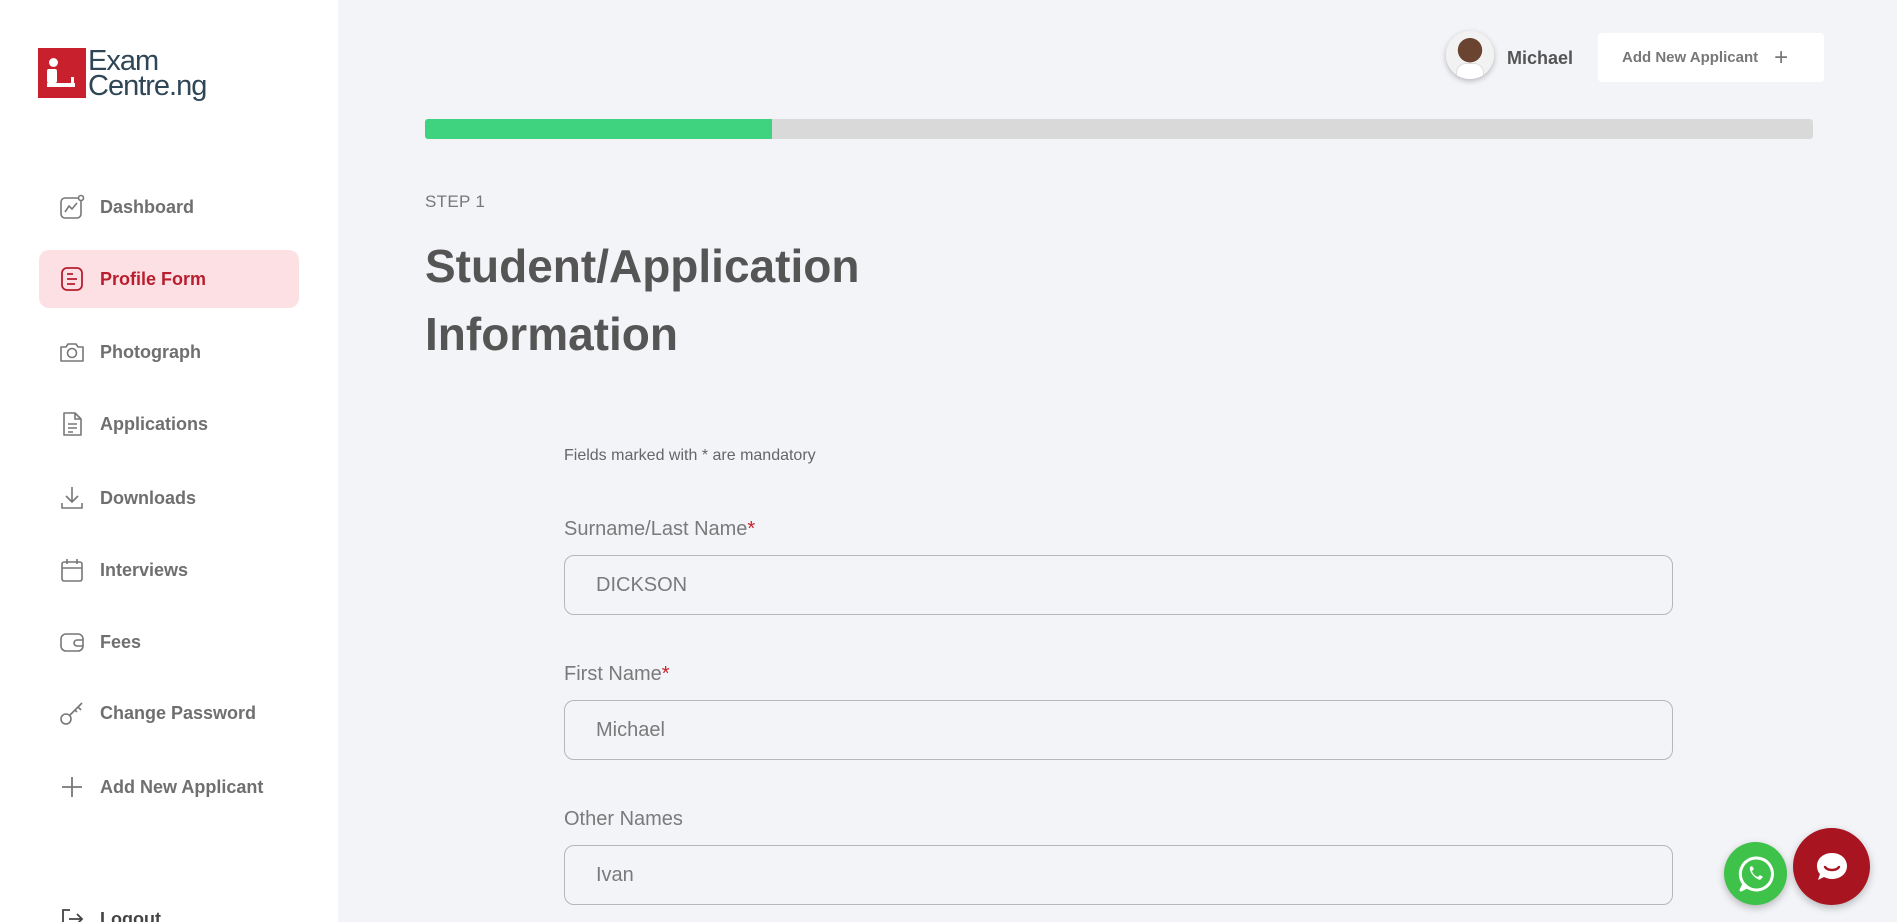  Describe the element at coordinates (72, 279) in the screenshot. I see `form-icon` at that location.